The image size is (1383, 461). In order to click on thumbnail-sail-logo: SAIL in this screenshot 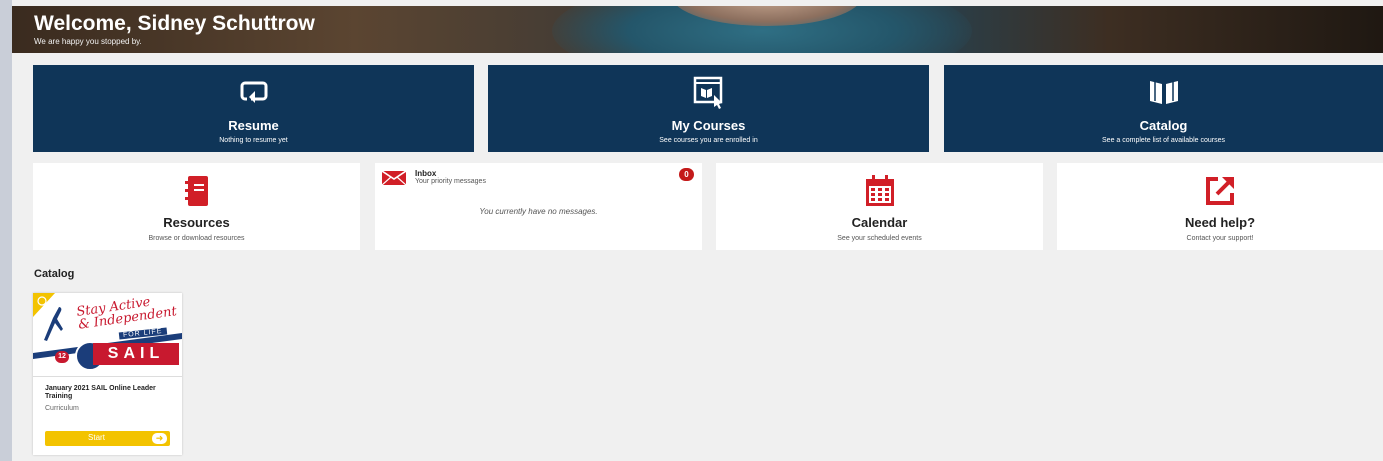, I will do `click(136, 354)`.